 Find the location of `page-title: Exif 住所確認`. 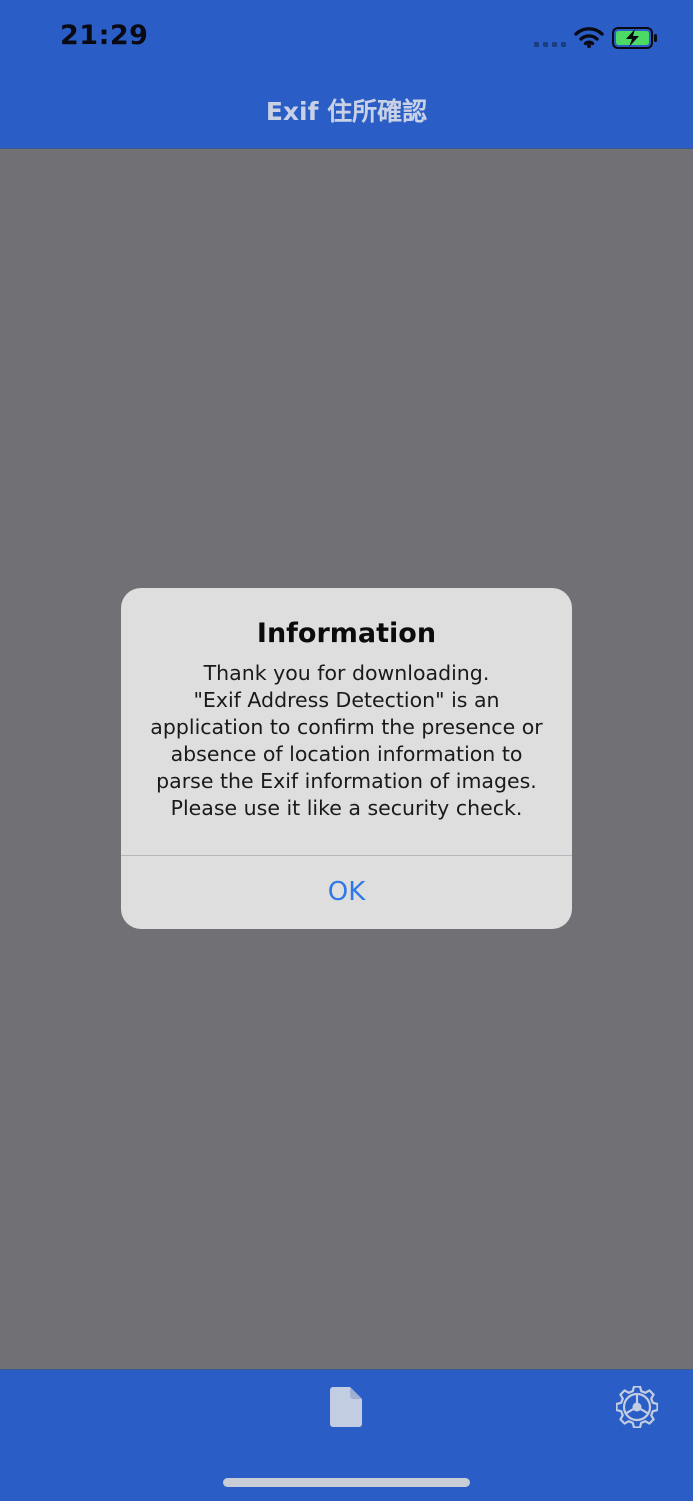

page-title: Exif 住所確認 is located at coordinates (346, 111).